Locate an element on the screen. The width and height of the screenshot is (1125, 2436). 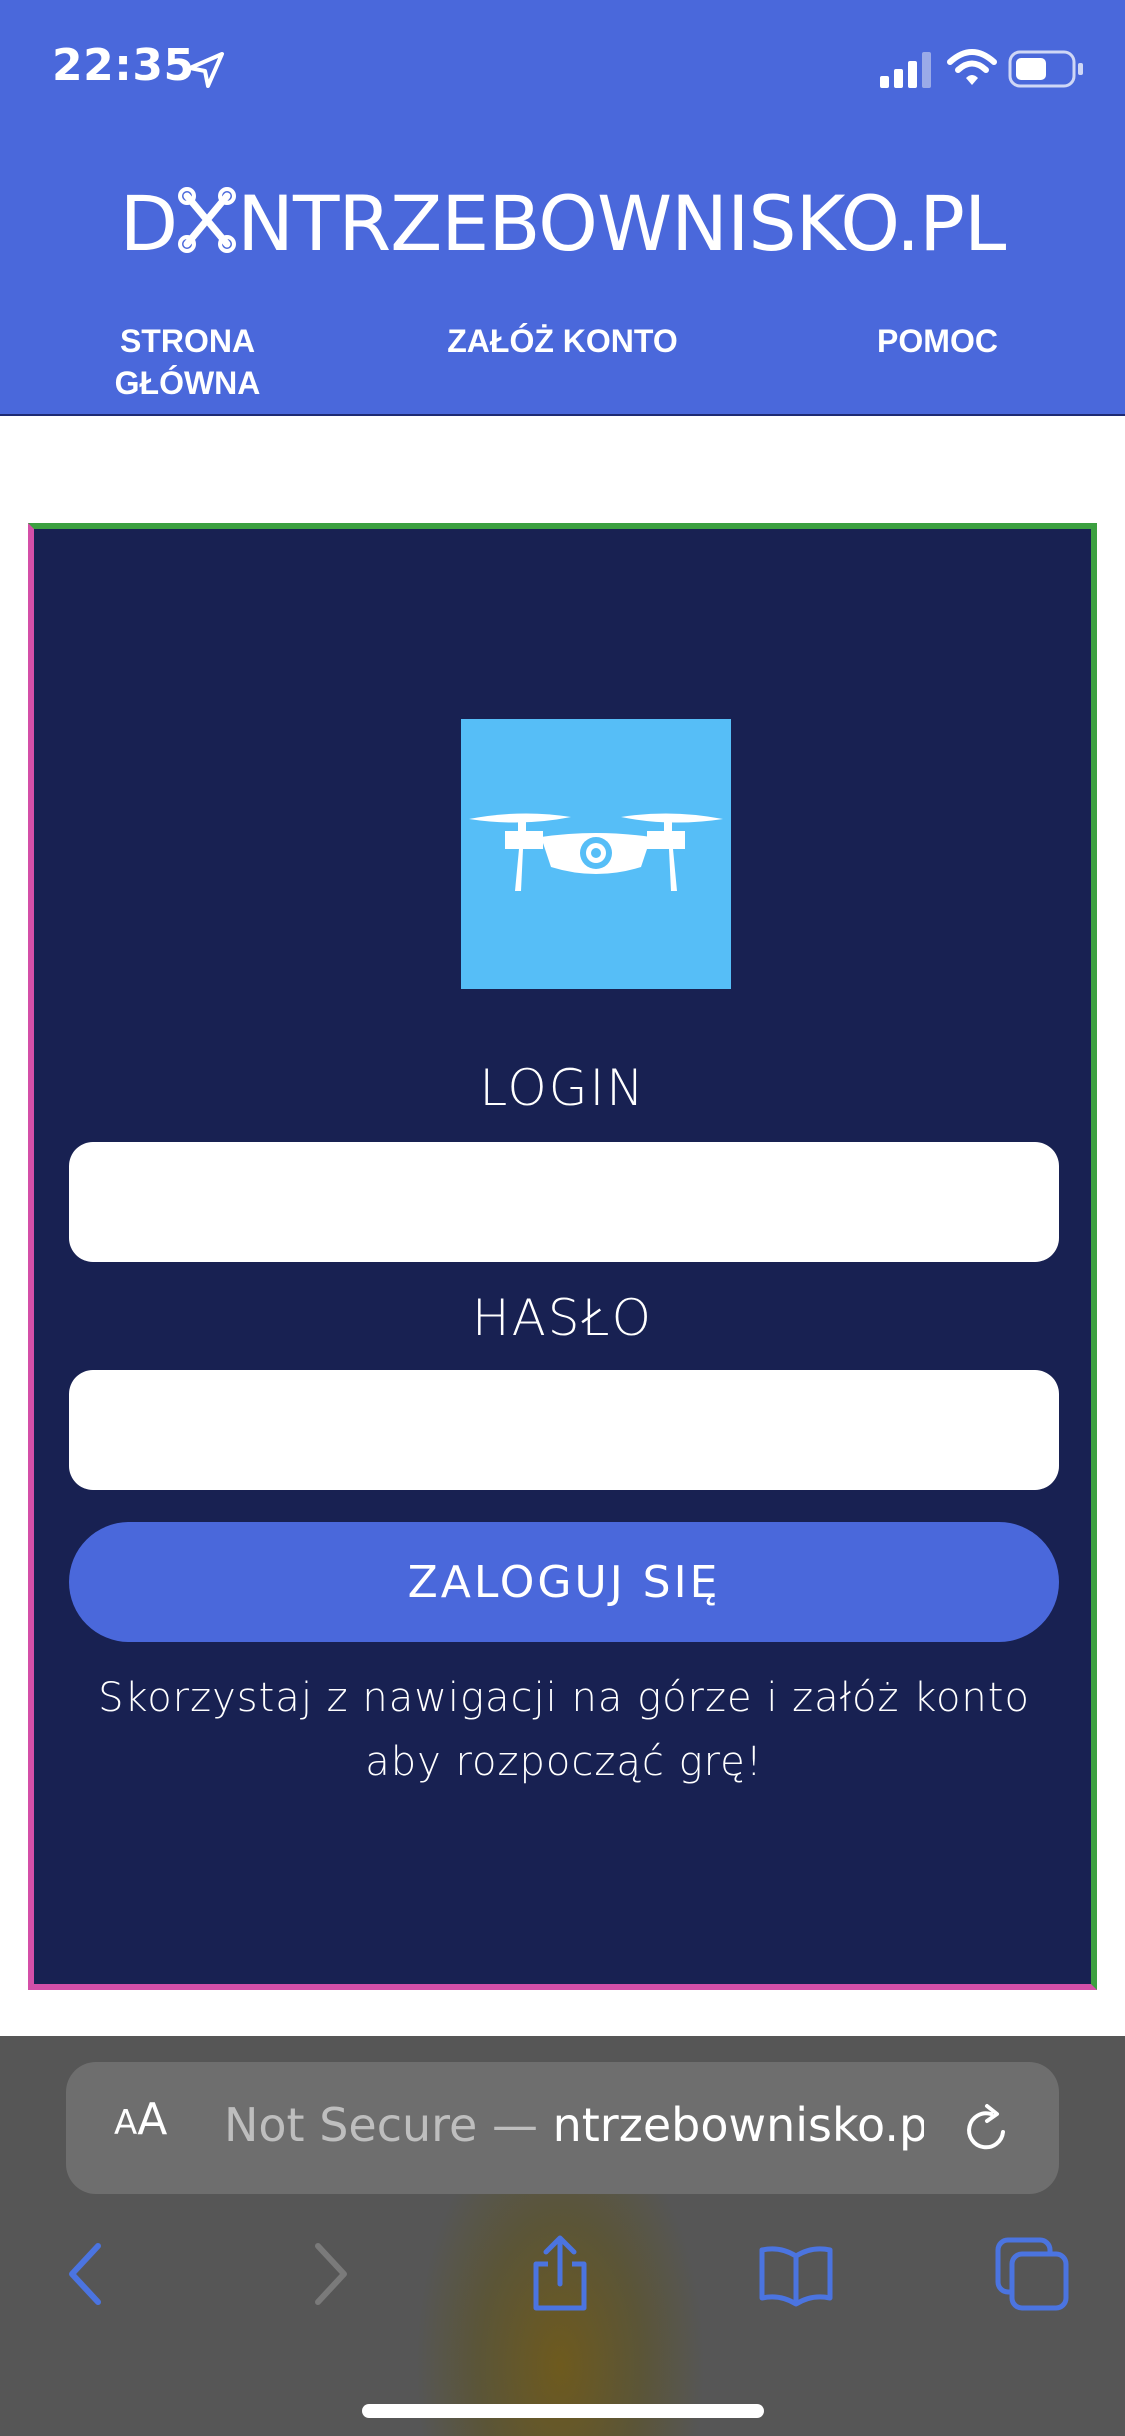
status-bar: 22:35 is located at coordinates (562, 70).